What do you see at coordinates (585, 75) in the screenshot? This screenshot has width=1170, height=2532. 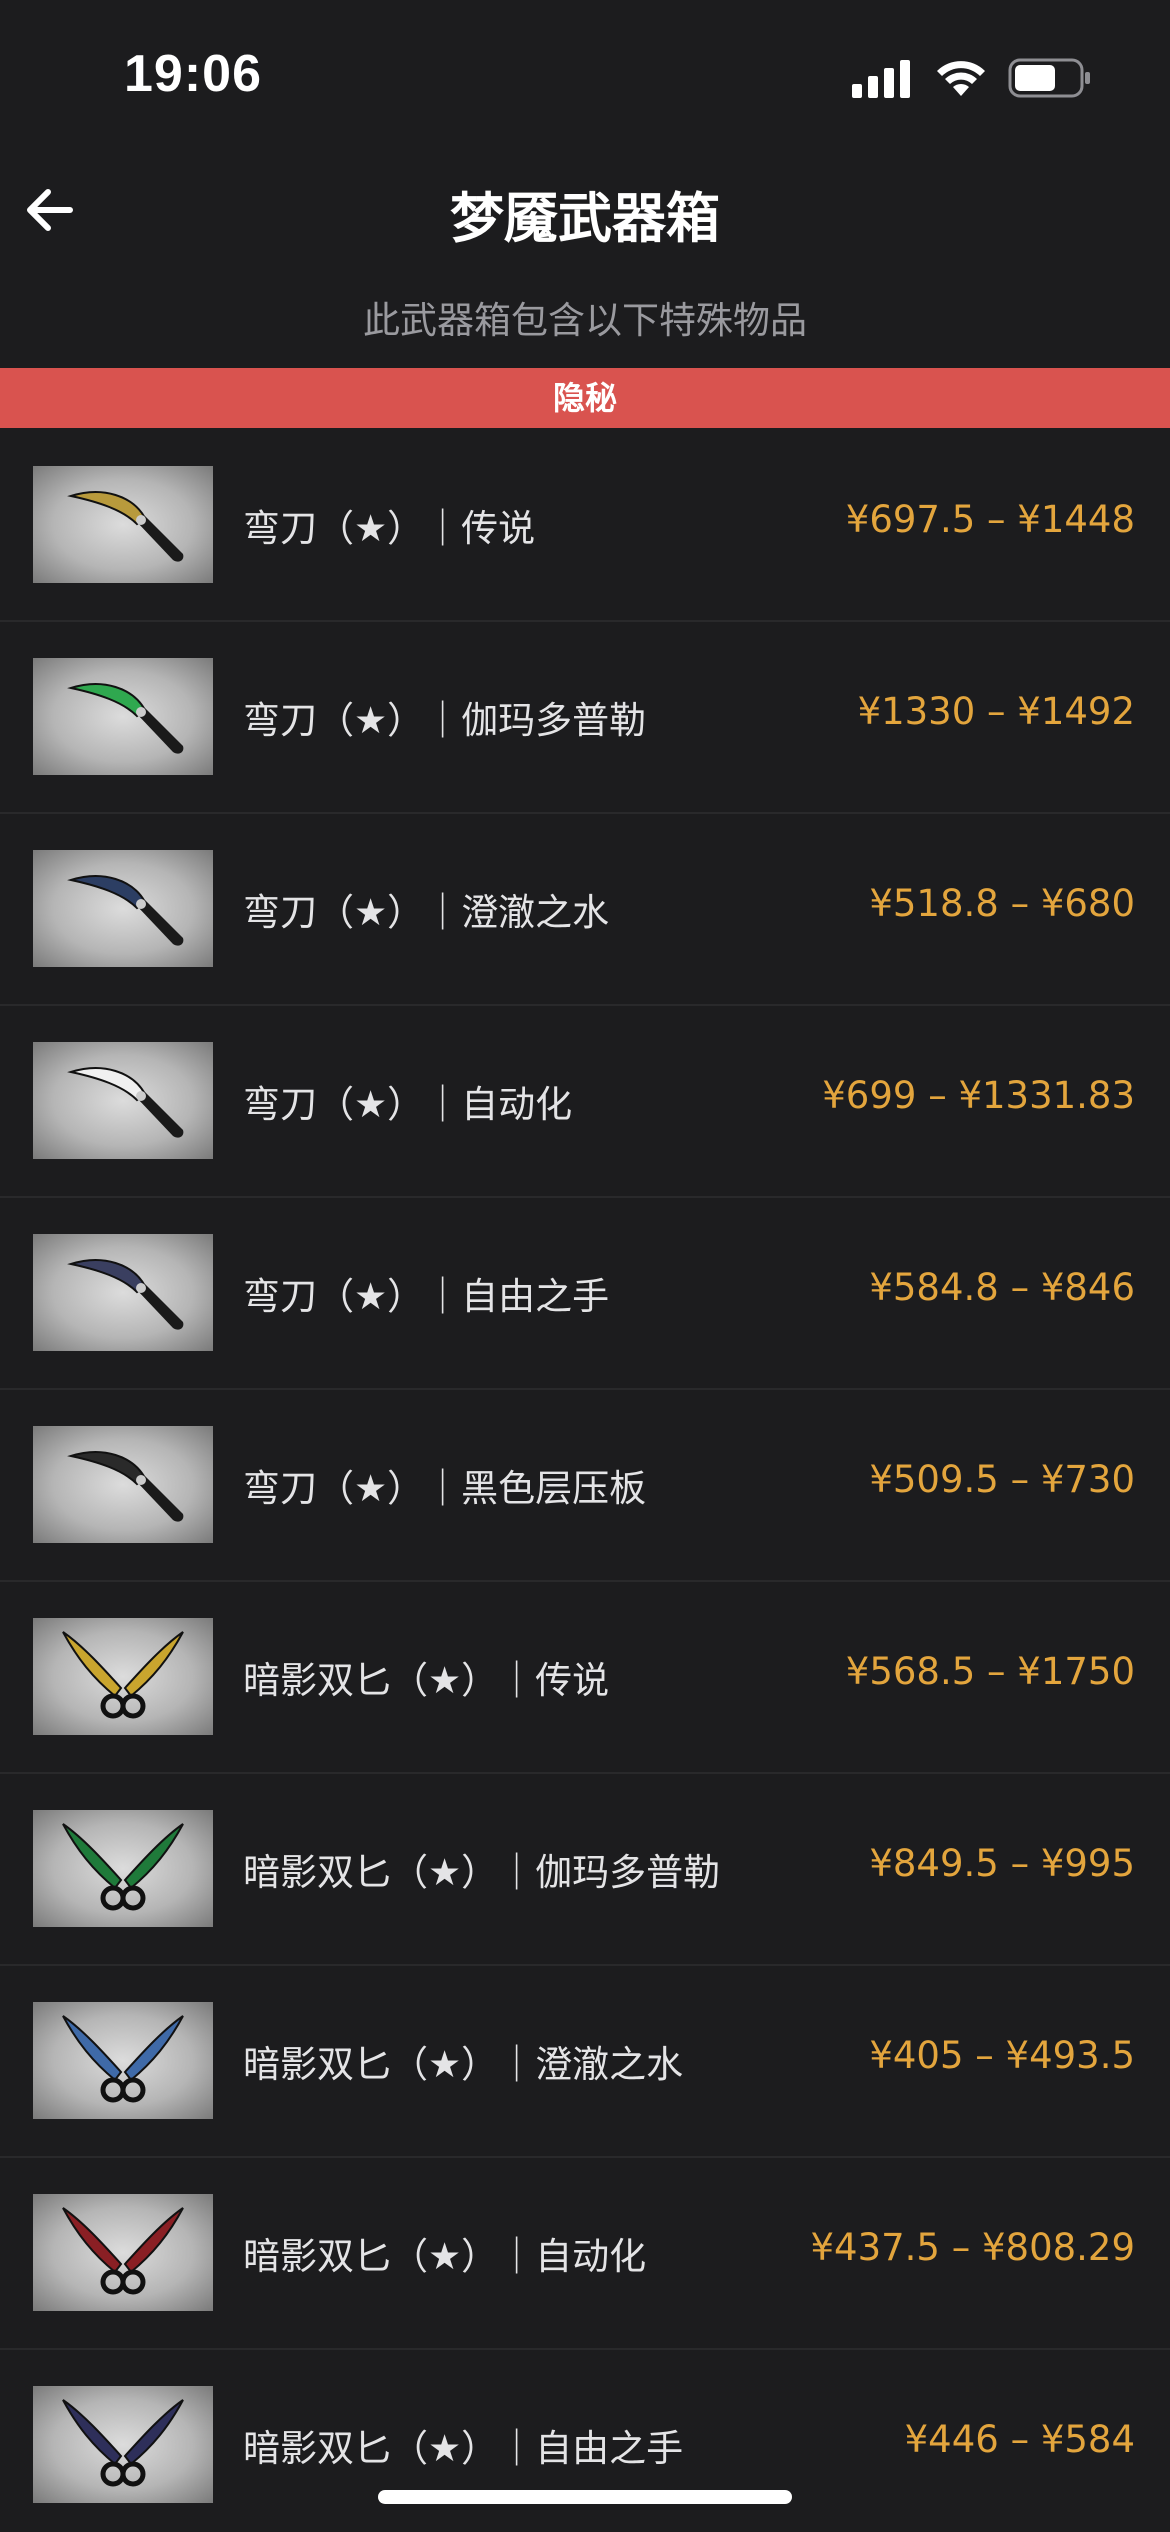 I see `status-bar: 19:06` at bounding box center [585, 75].